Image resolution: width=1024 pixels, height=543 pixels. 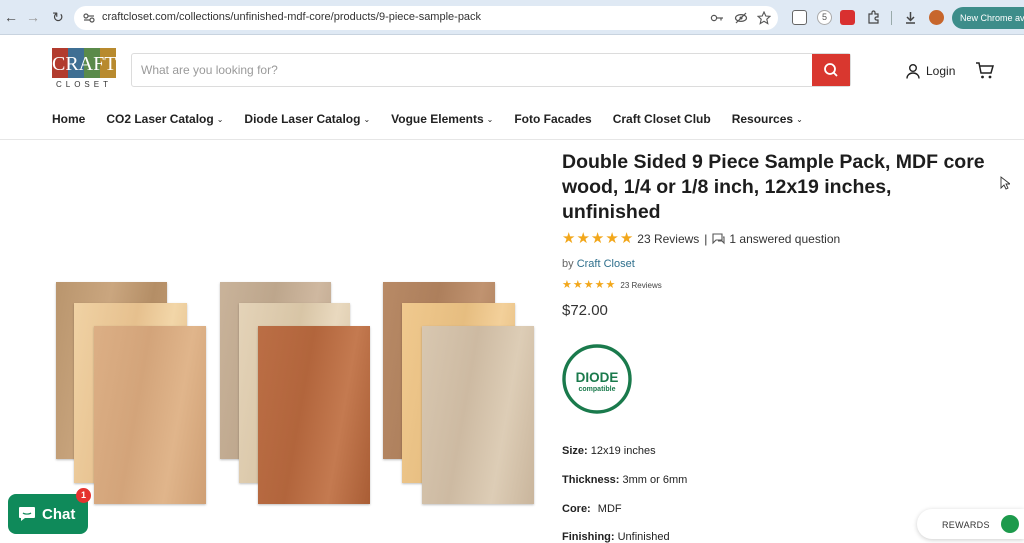 I want to click on password-key-icon, so click(x=717, y=18).